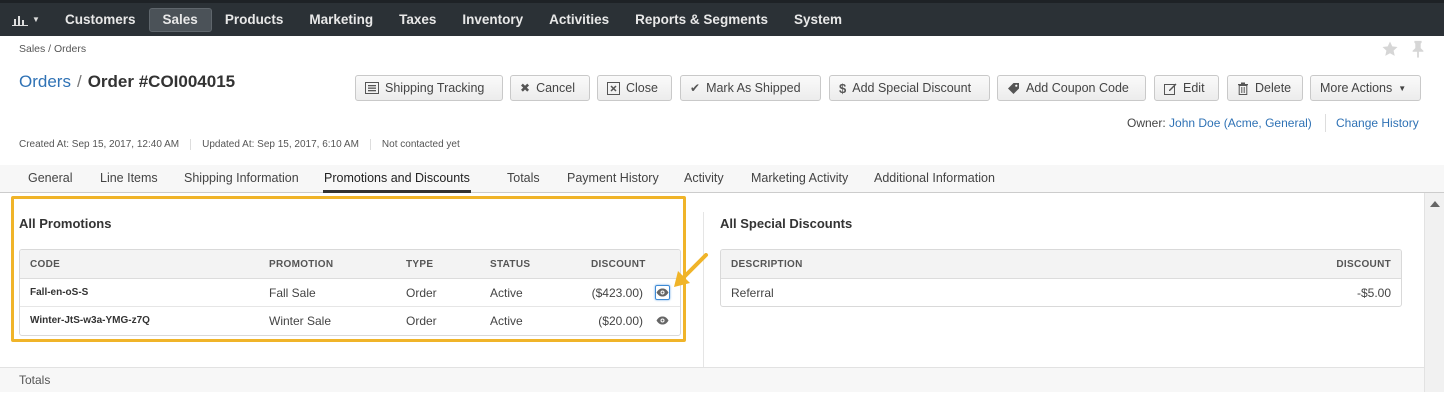  Describe the element at coordinates (704, 179) in the screenshot. I see `tab-activity: Activity` at that location.